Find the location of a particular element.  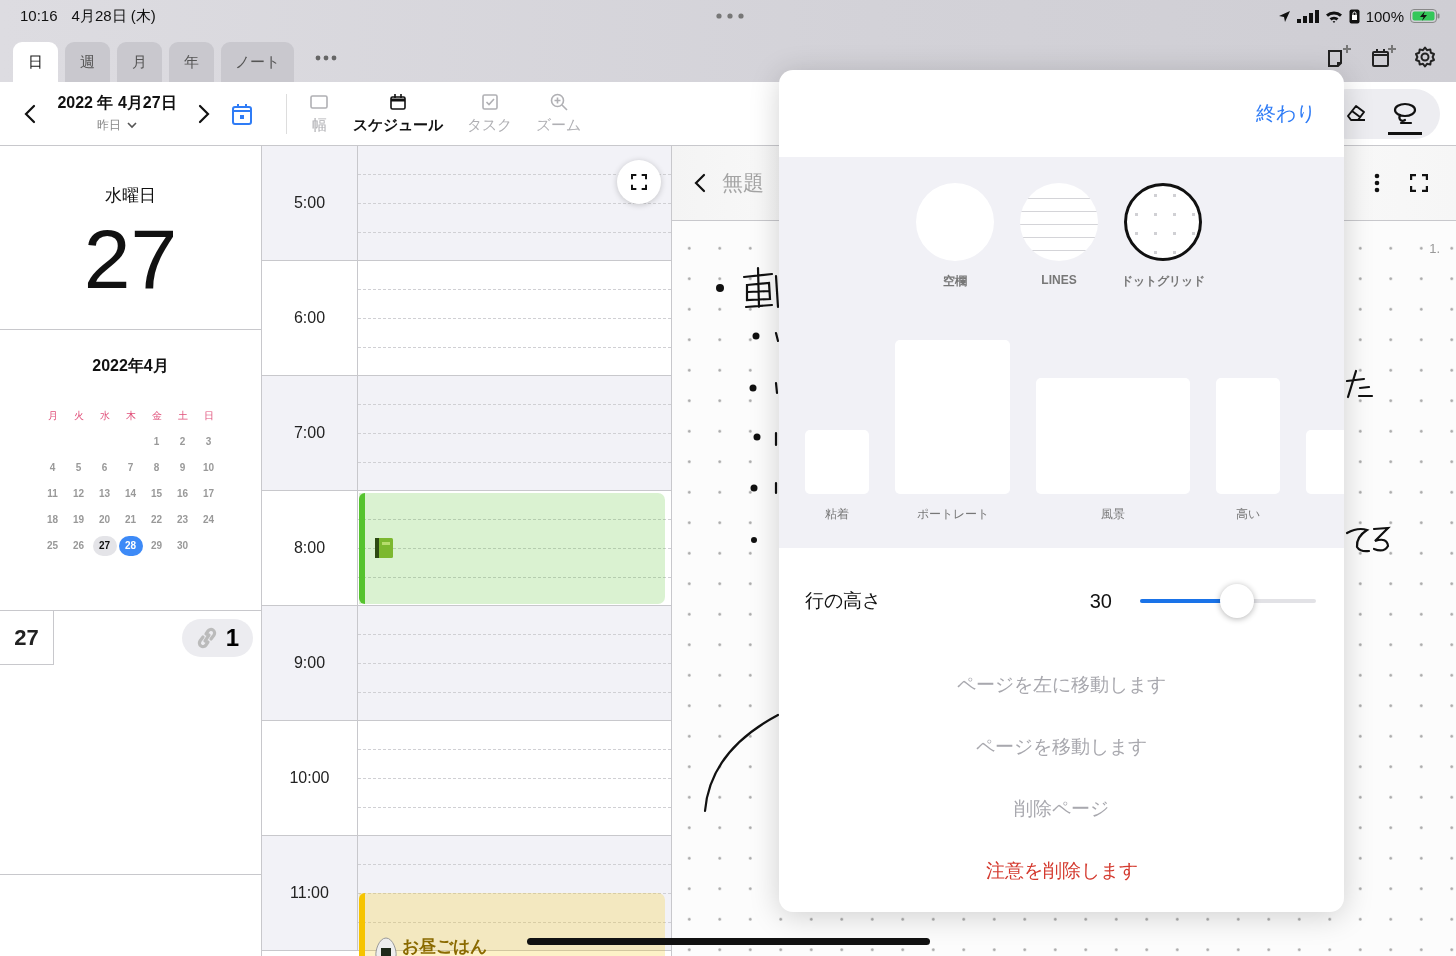

calendar-day: 5 is located at coordinates (78, 468).